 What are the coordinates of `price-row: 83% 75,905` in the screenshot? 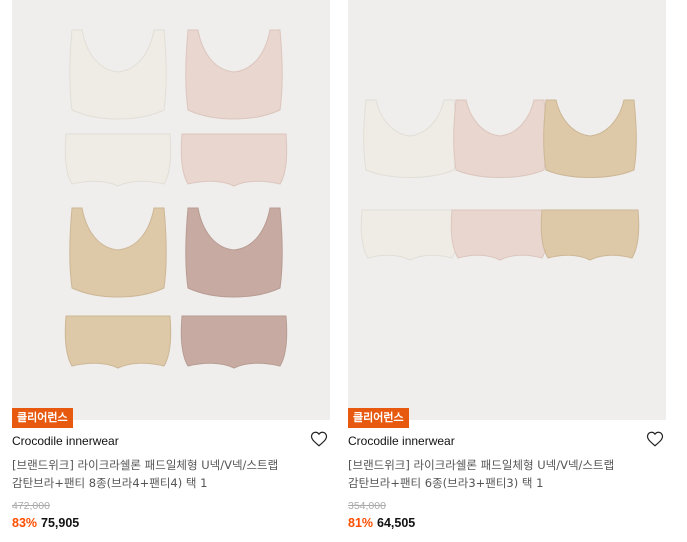 It's located at (45, 523).